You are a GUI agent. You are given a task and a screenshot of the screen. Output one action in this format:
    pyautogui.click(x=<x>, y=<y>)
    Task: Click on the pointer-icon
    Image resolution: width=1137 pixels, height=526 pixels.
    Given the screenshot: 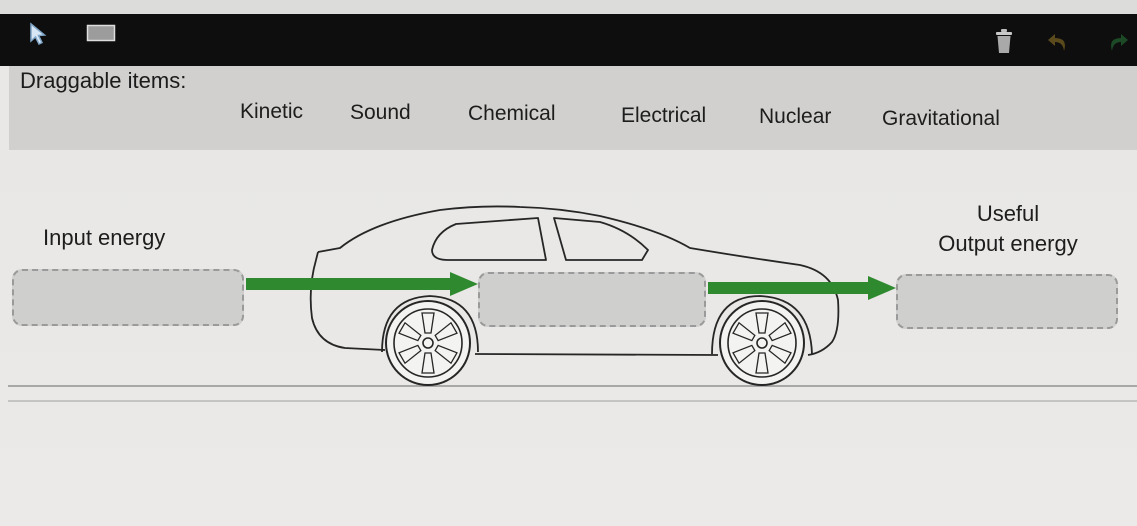 What is the action you would take?
    pyautogui.click(x=39, y=34)
    